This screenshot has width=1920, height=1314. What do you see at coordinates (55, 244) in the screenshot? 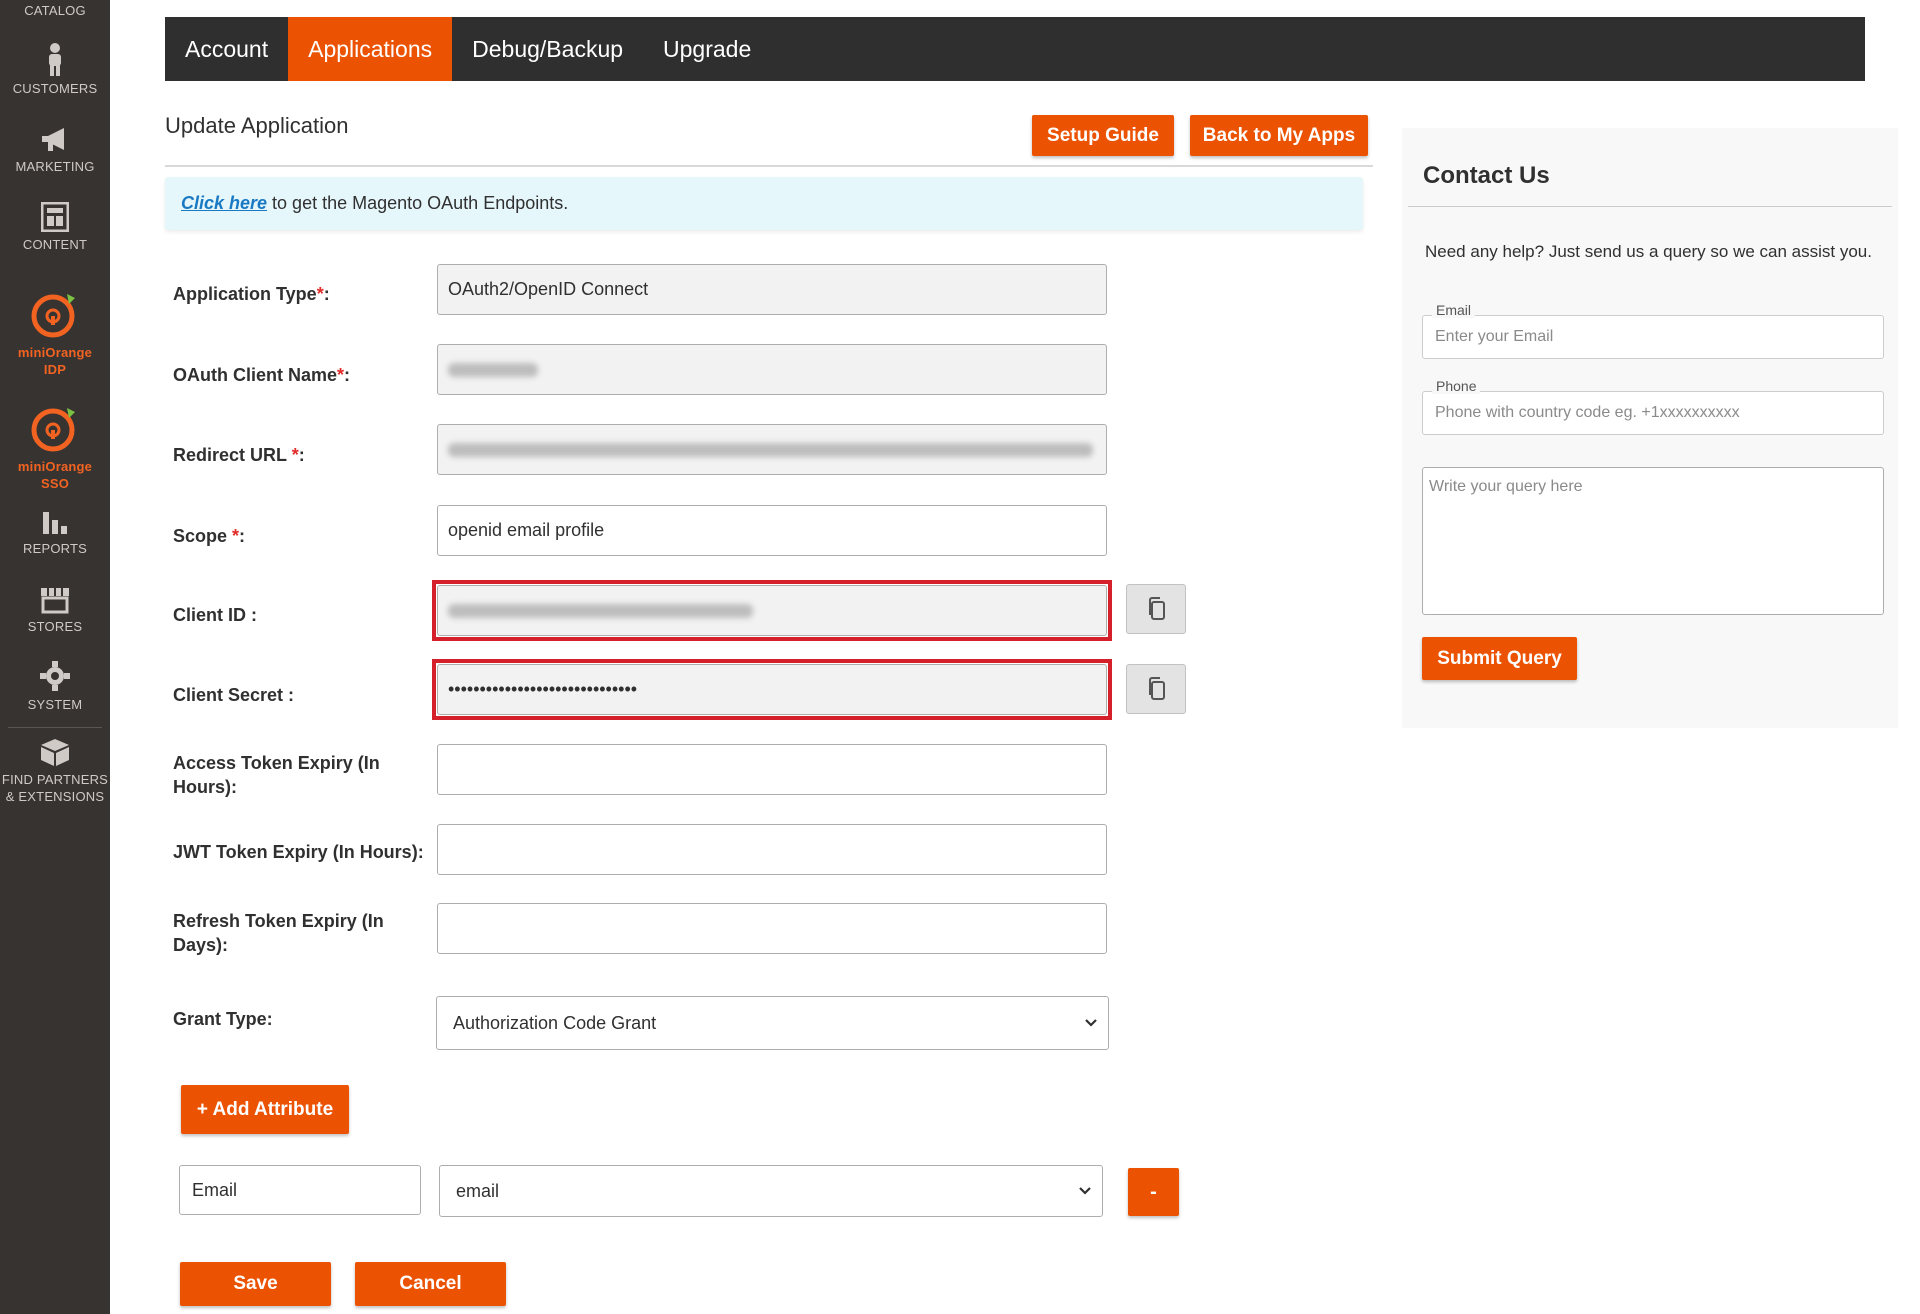
I see `sidebar-item-label: CONTENT` at bounding box center [55, 244].